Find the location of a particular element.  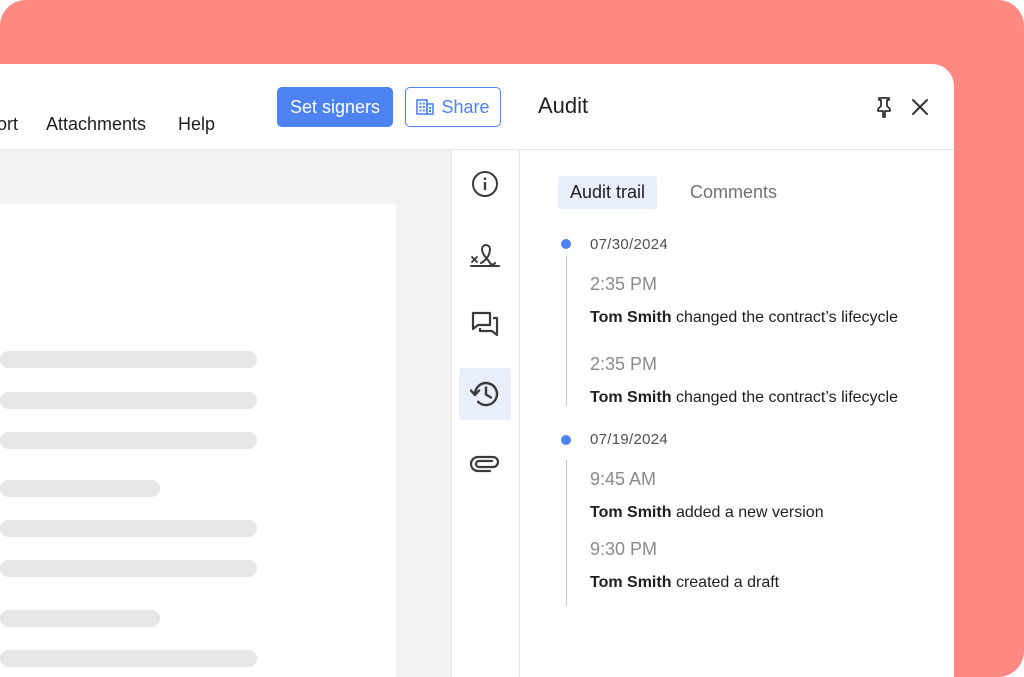

set-signers-button: Set signers is located at coordinates (335, 107).